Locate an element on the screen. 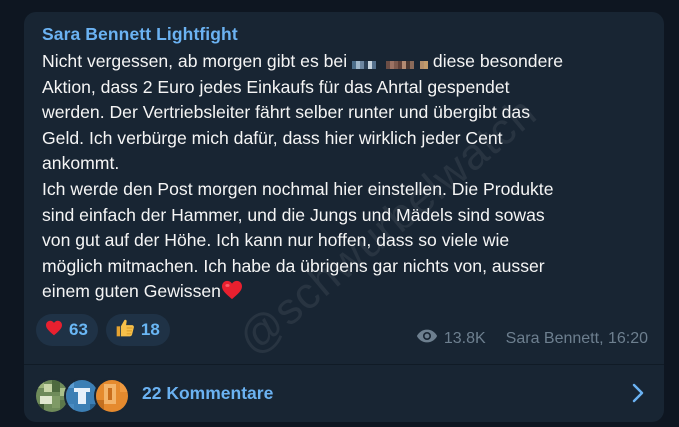  text-segment: einem guten Gewissen is located at coordinates (131, 291).